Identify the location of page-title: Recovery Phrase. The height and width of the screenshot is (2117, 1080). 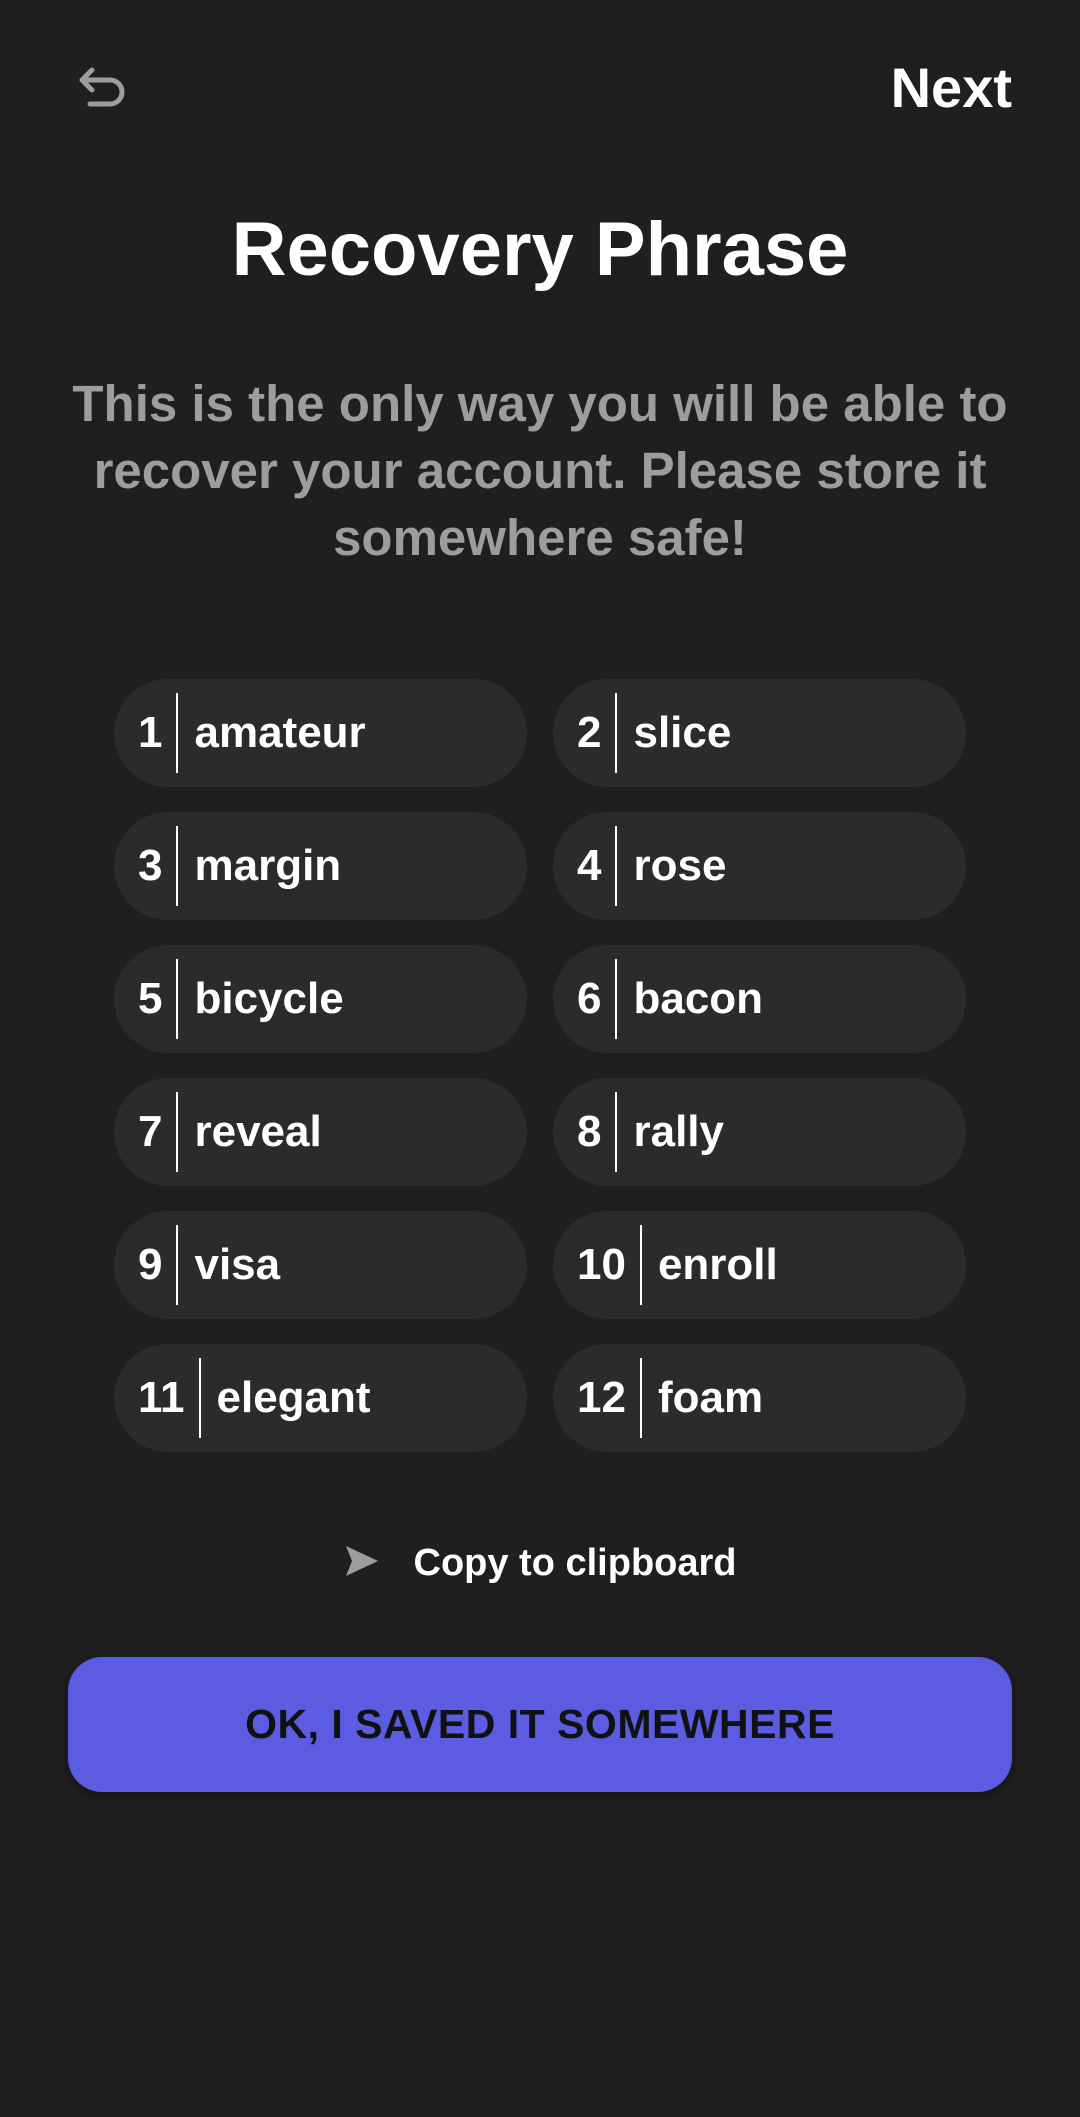
(540, 249).